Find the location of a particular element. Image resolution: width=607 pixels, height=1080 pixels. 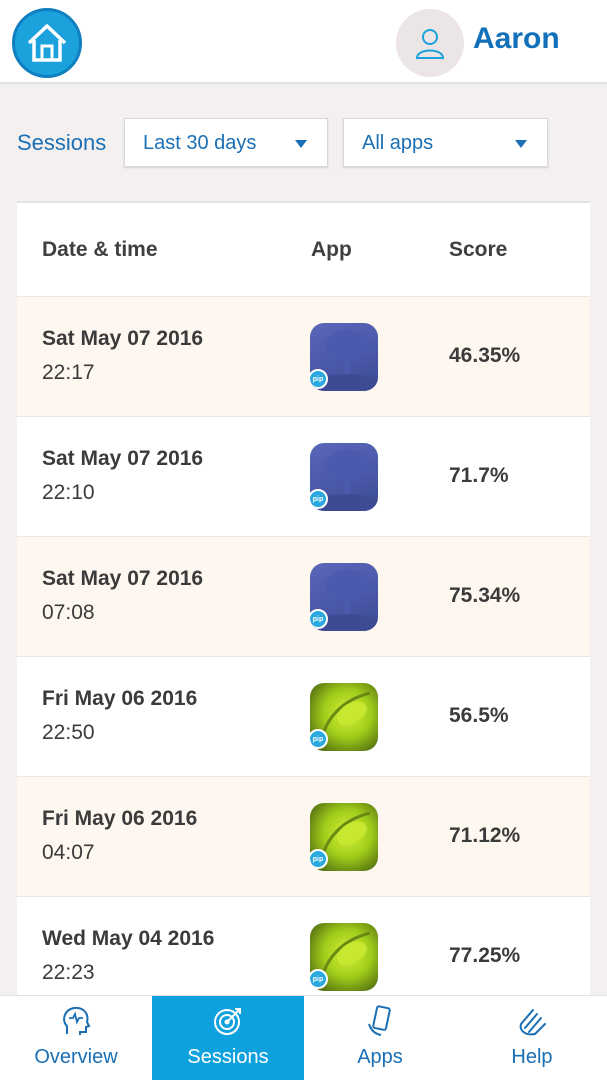

column-header-score: Score is located at coordinates (478, 249).